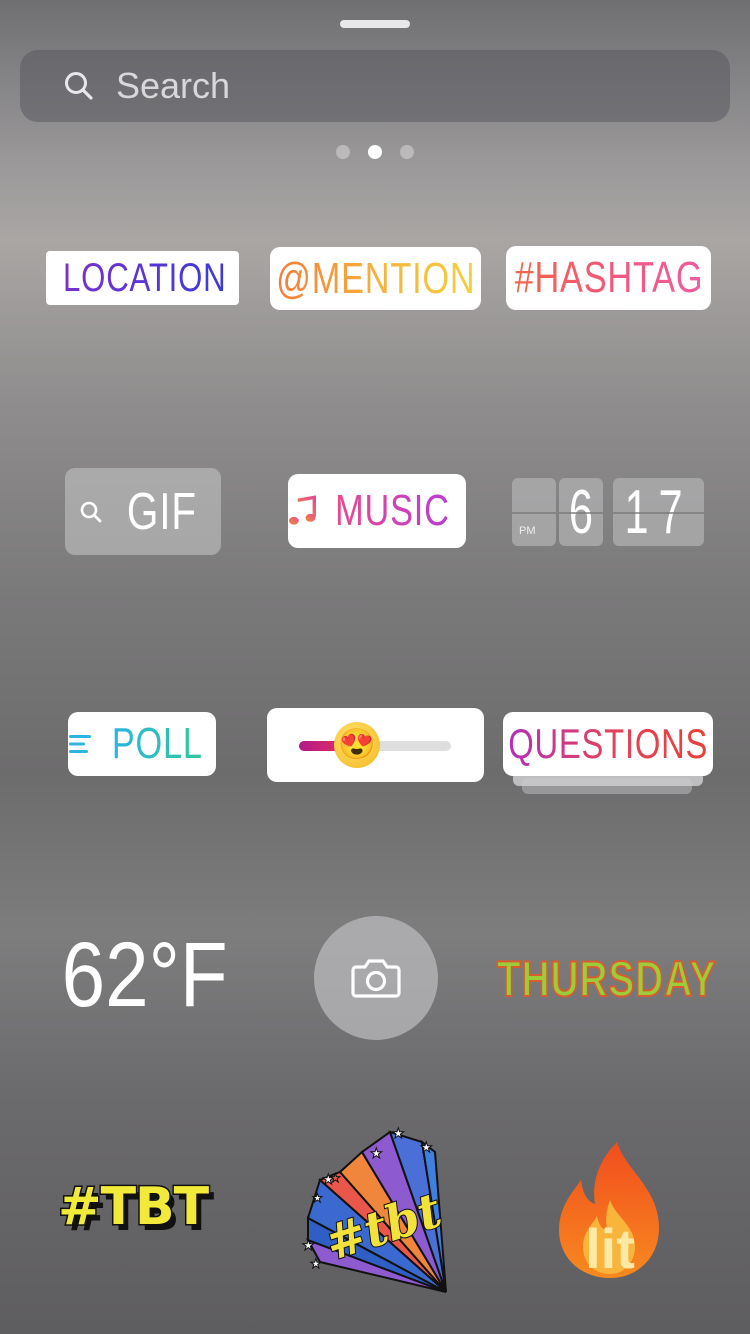  I want to click on poll-label: POLL, so click(157, 743).